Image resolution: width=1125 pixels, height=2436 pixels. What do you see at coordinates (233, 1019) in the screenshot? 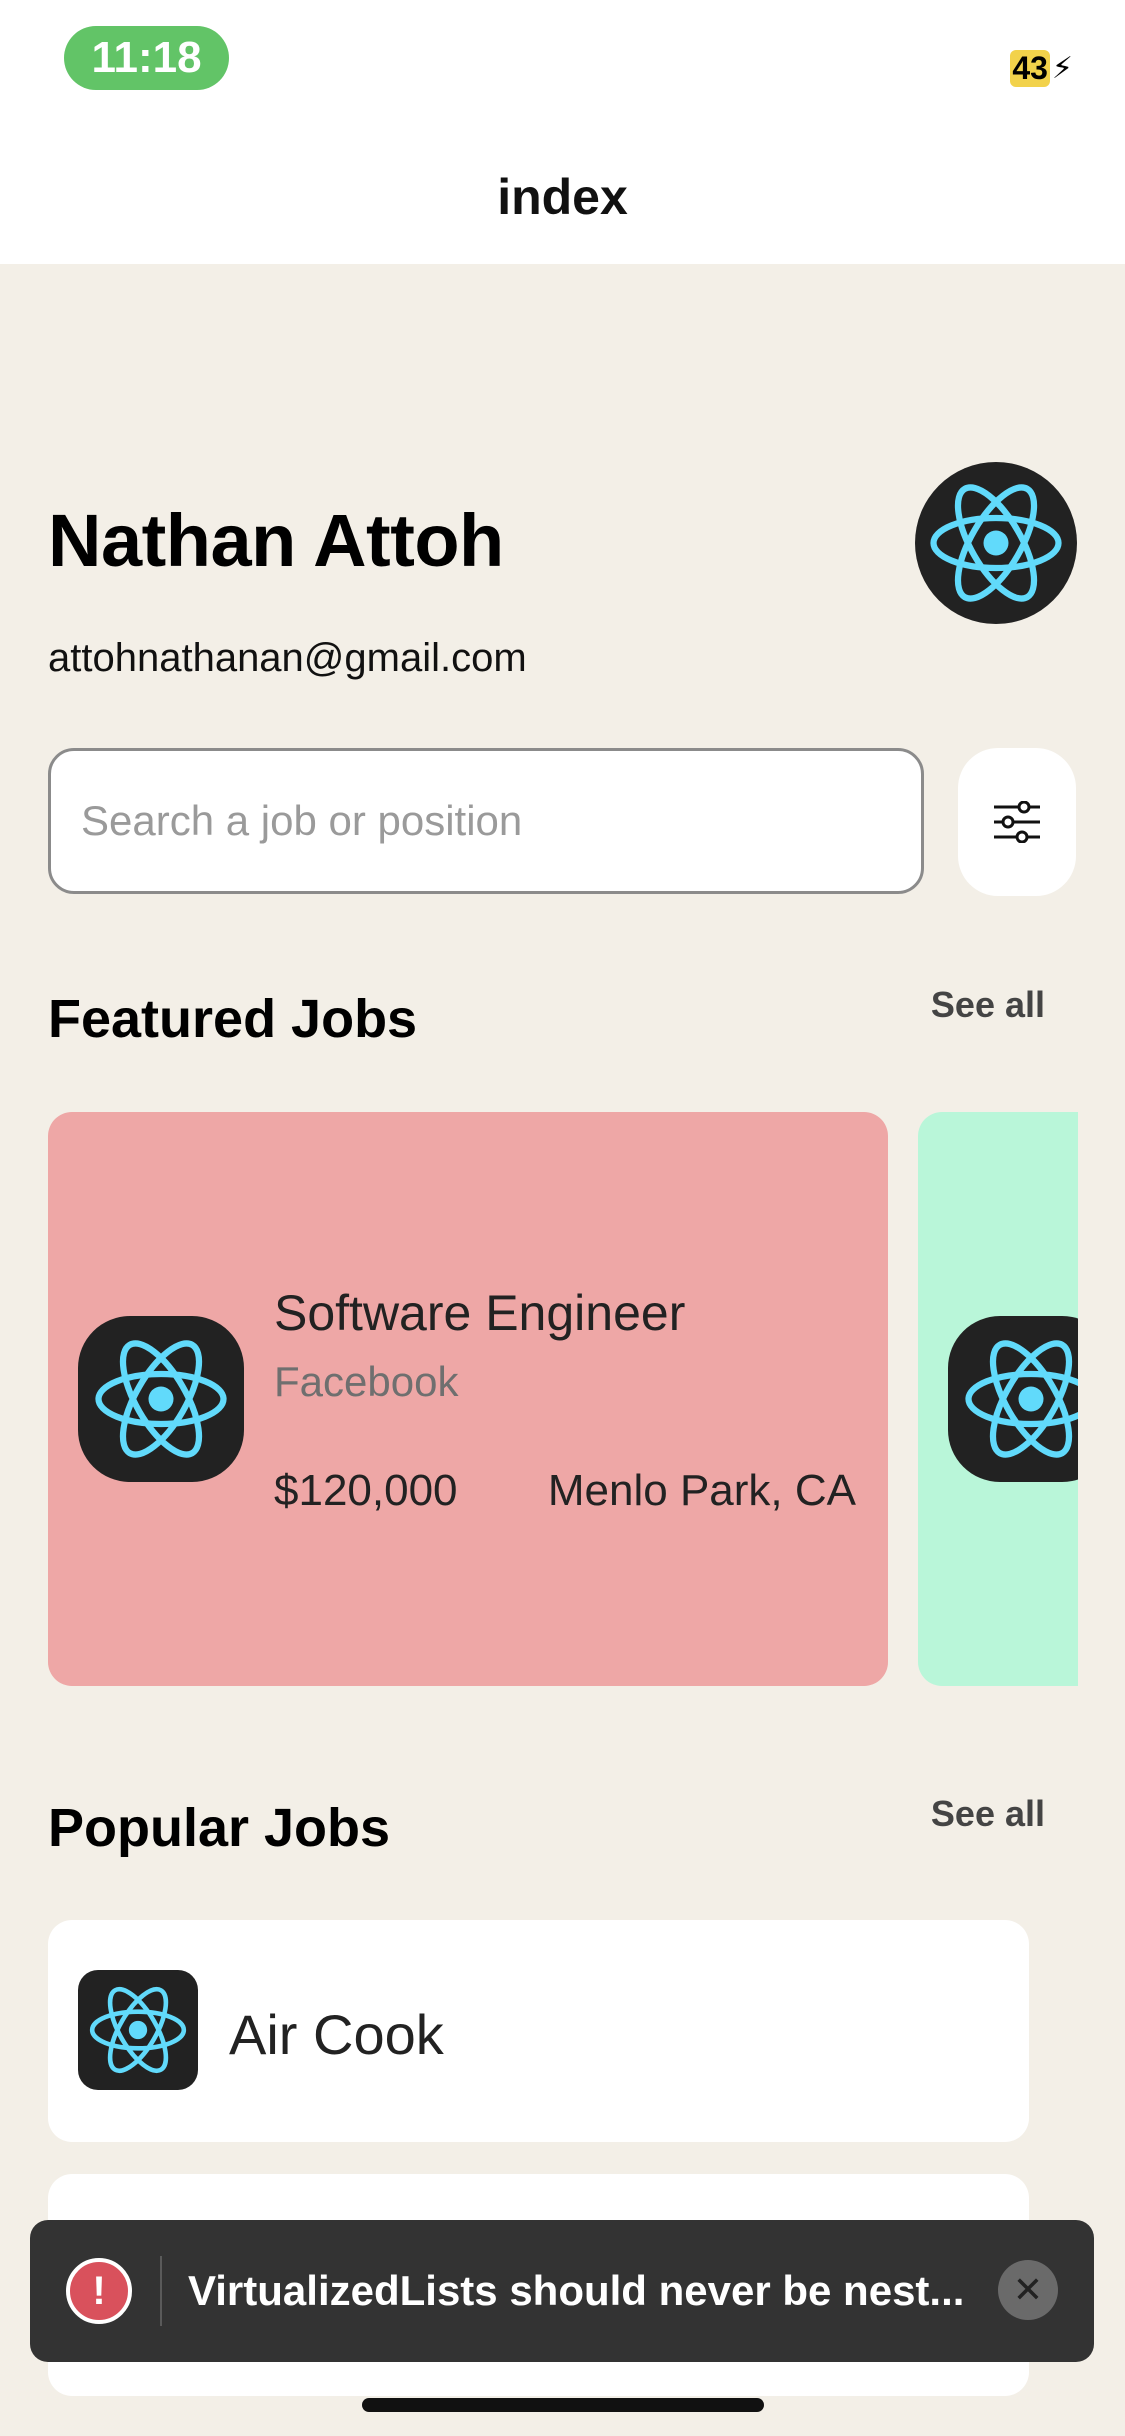
I see `featured-jobs-title: Featured Jobs` at bounding box center [233, 1019].